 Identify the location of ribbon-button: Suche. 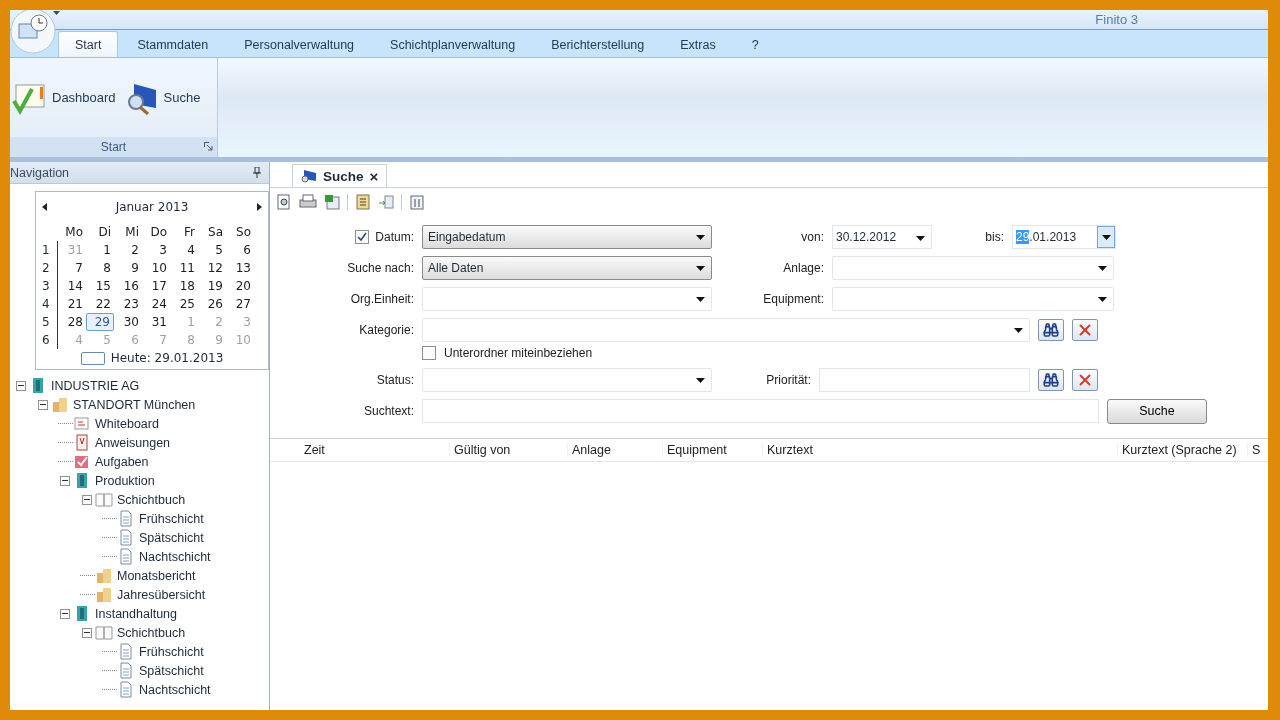
(162, 97).